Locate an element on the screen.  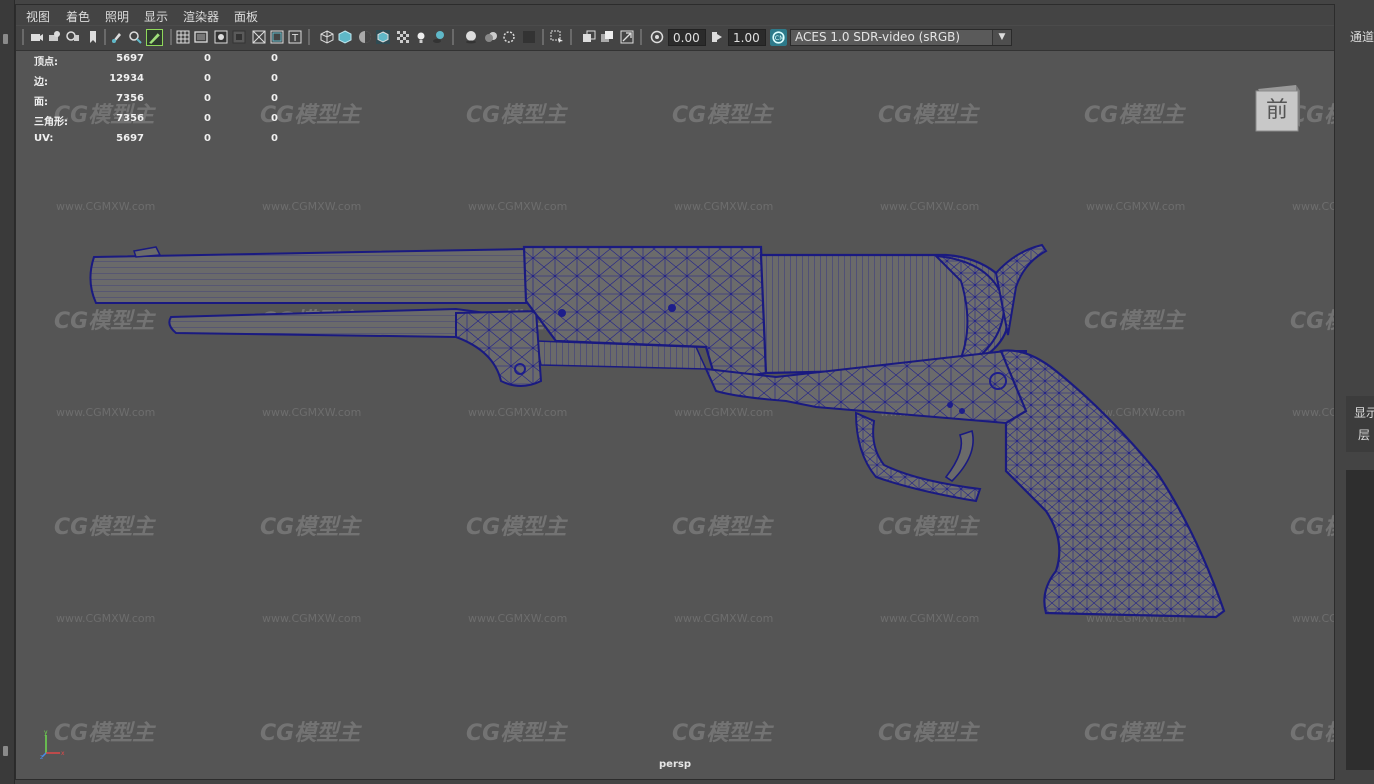
screen-space-ao-icon is located at coordinates (471, 37).